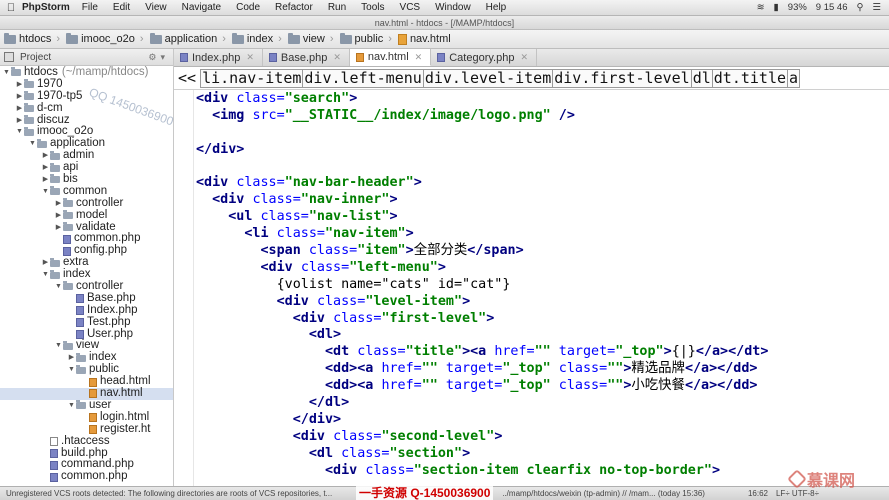 Image resolution: width=889 pixels, height=500 pixels. Describe the element at coordinates (410, 7) in the screenshot. I see `menu-vcs: VCS` at that location.